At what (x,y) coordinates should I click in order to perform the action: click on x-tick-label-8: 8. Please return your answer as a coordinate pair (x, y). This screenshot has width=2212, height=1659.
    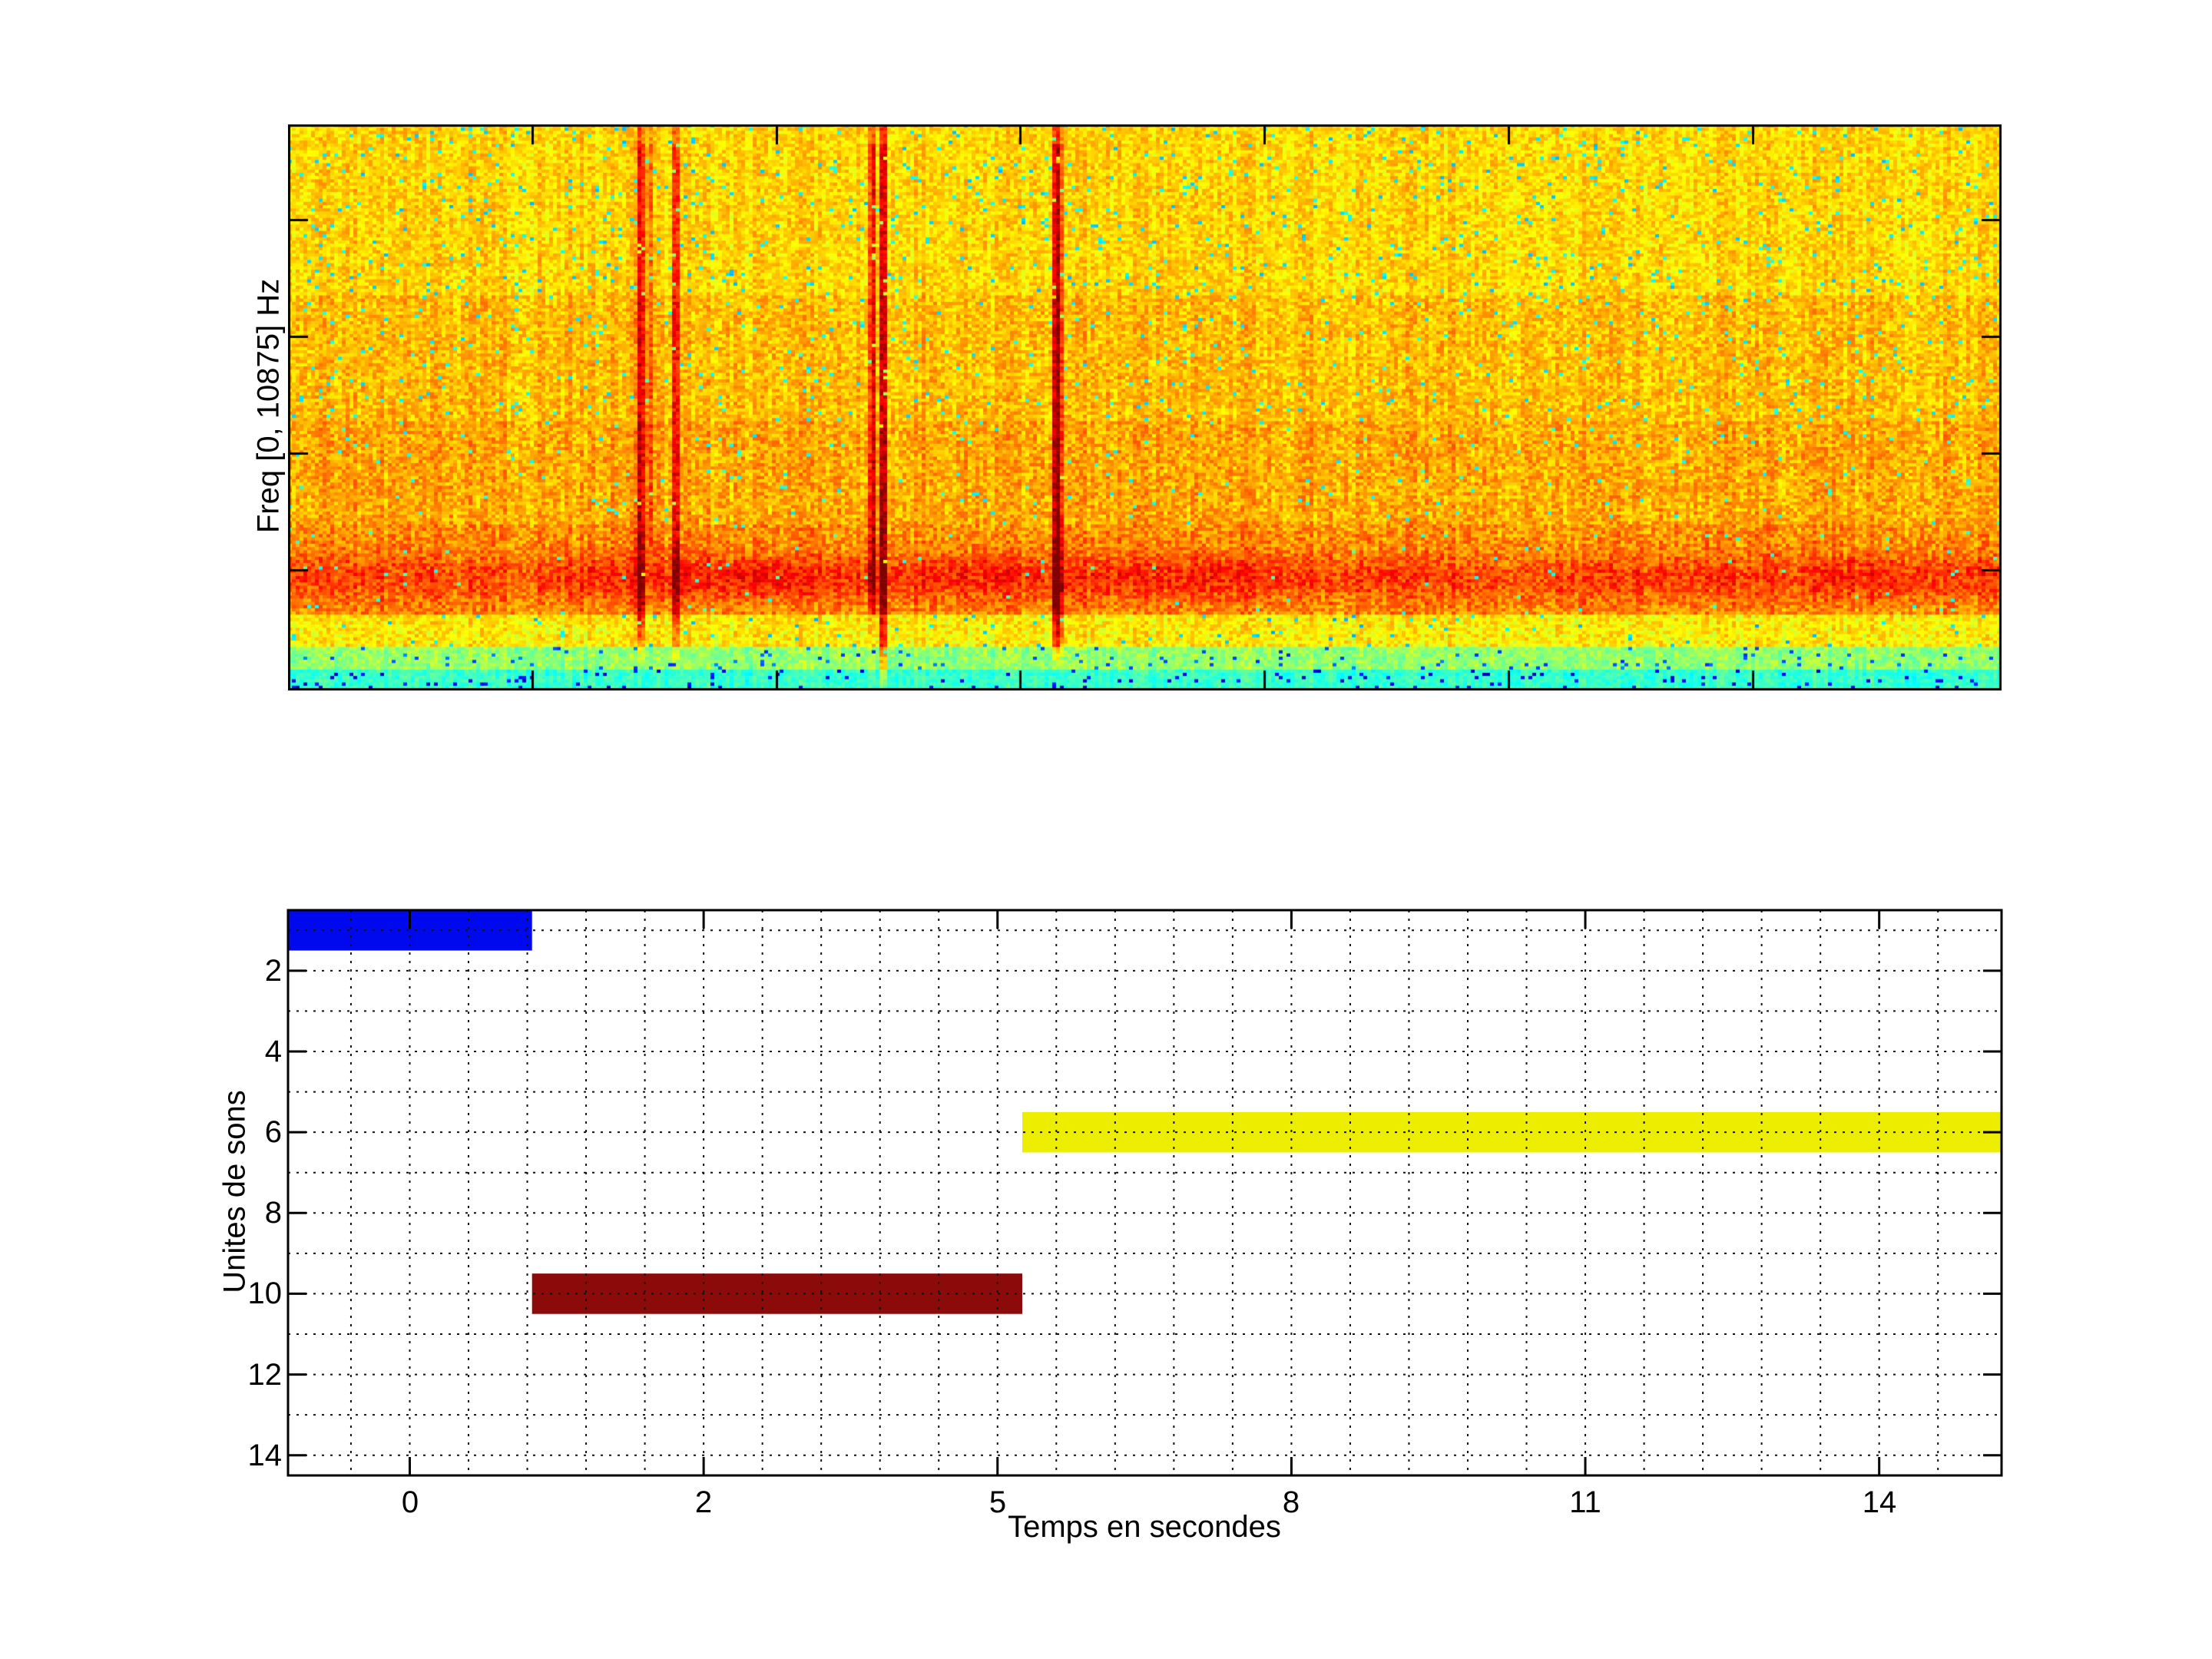
    Looking at the image, I should click on (1291, 1502).